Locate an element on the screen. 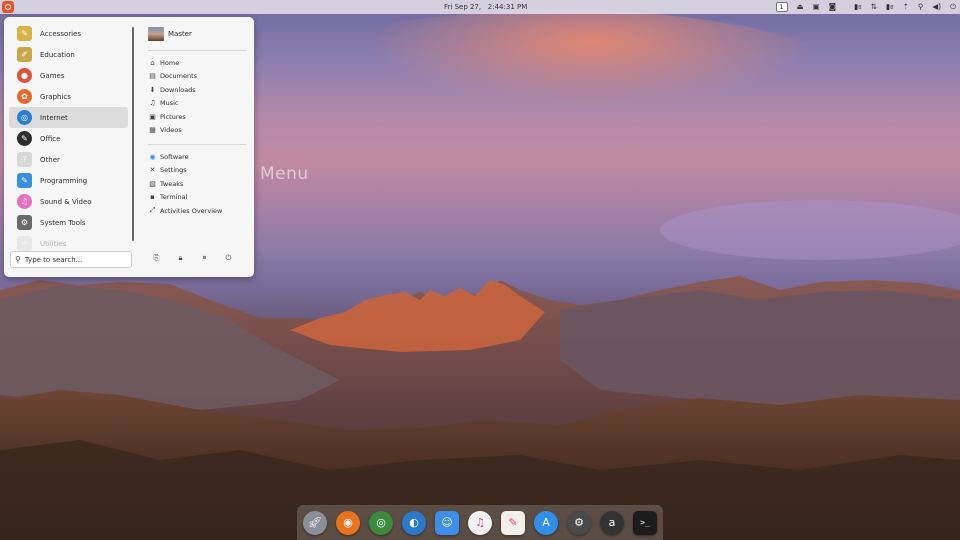 This screenshot has height=540, width=960. system-label: Tweaks is located at coordinates (172, 183).